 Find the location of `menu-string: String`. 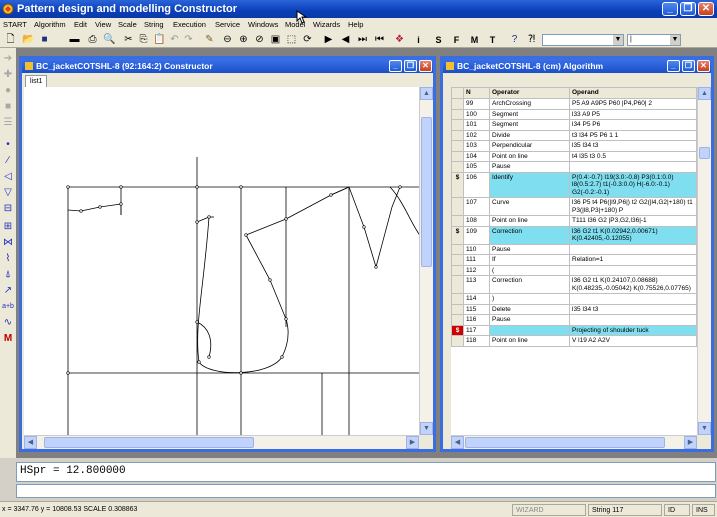

menu-string: String is located at coordinates (154, 24).